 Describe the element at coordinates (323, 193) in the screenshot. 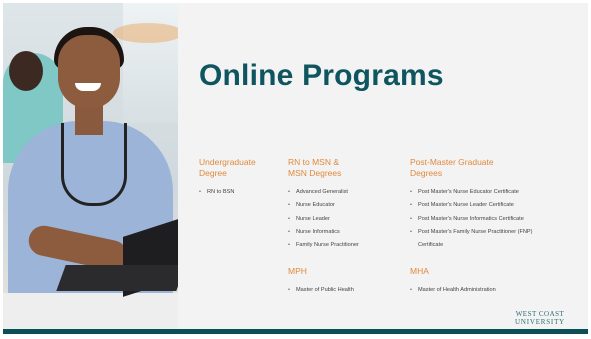

I see `program-item: Advanced Generalist` at that location.